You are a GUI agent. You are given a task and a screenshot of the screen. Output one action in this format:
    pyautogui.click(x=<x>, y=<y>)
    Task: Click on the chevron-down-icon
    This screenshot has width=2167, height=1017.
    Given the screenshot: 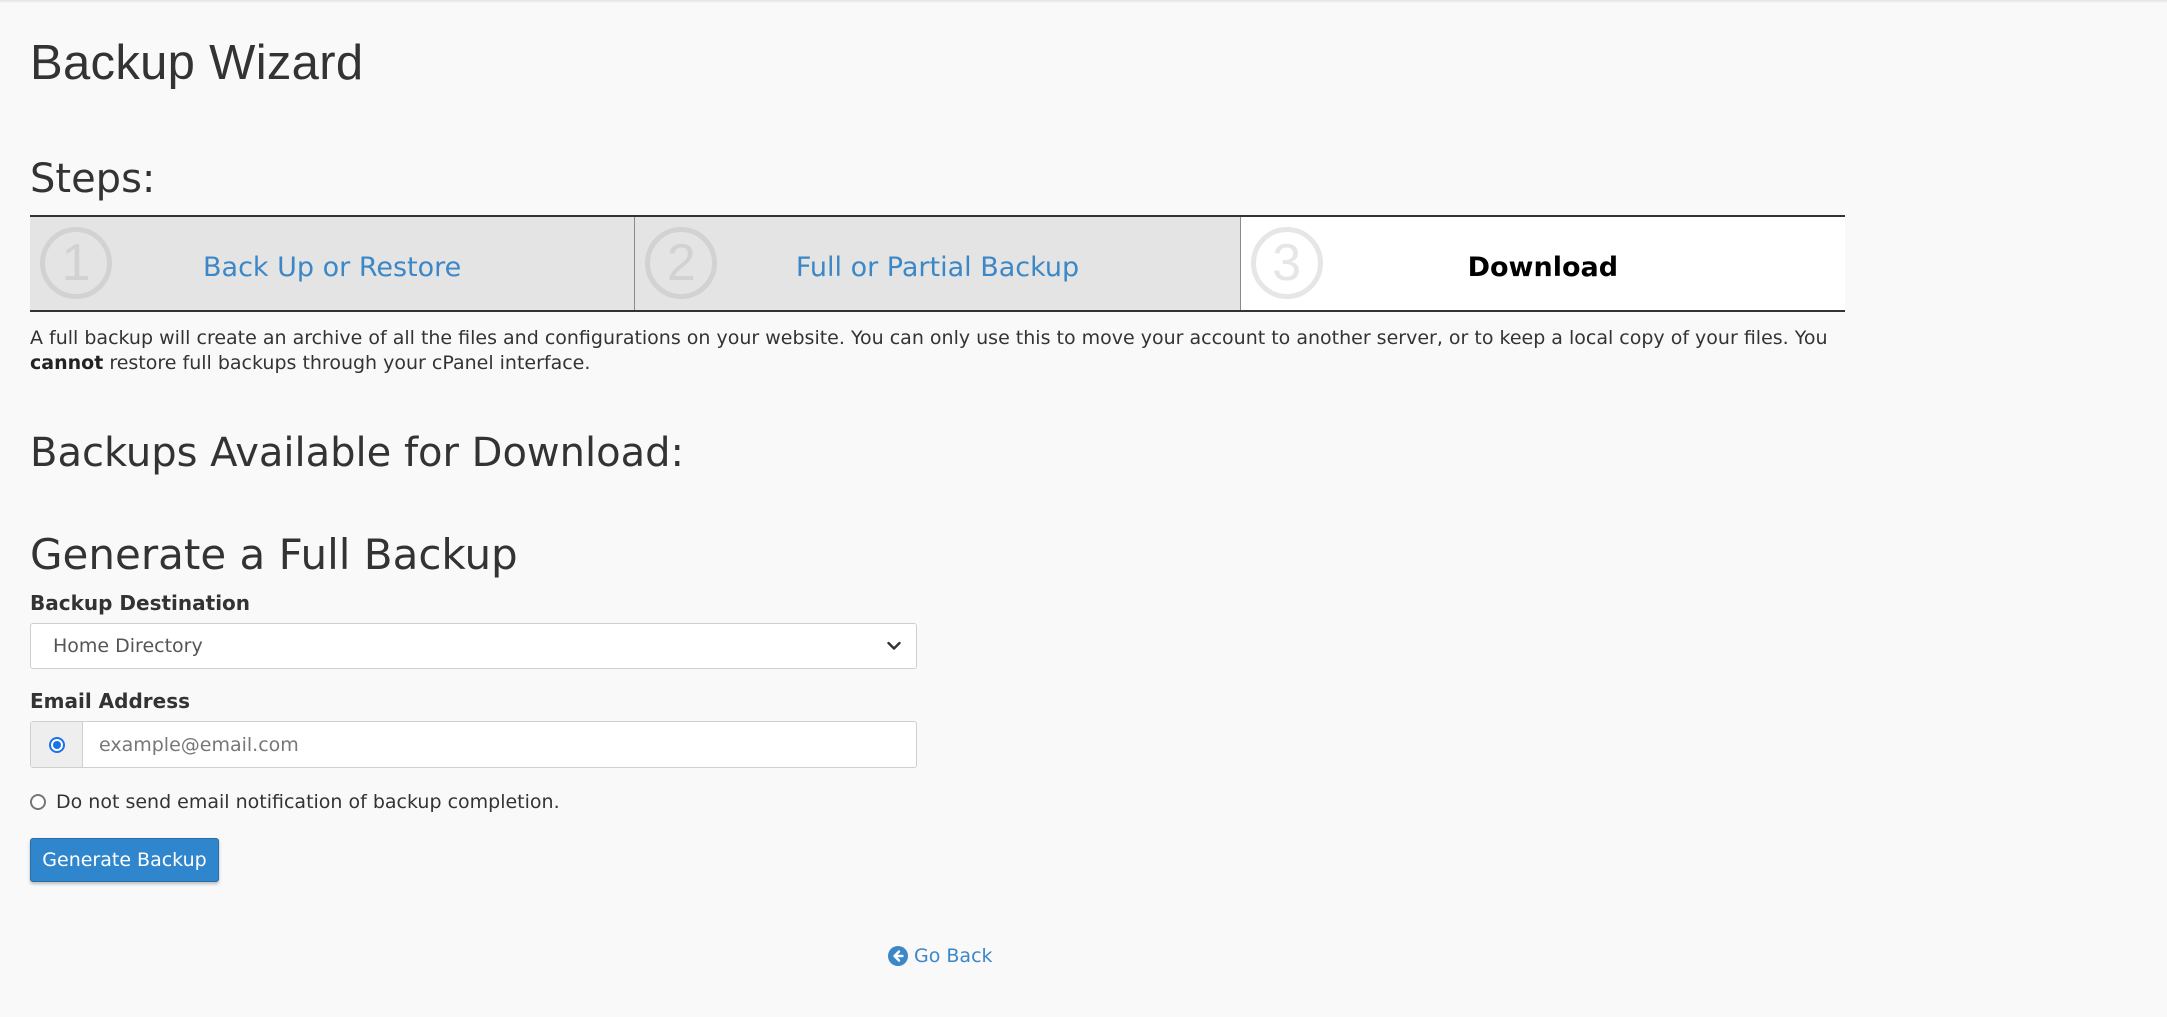 What is the action you would take?
    pyautogui.click(x=894, y=646)
    